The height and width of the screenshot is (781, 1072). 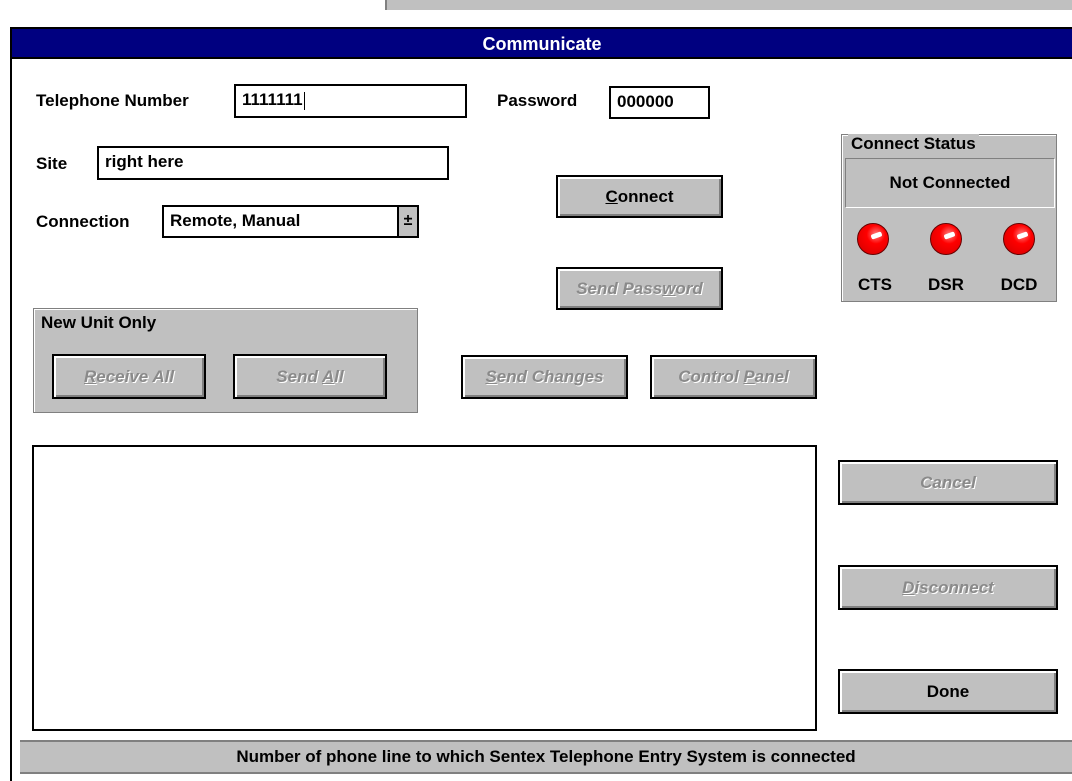 What do you see at coordinates (129, 376) in the screenshot?
I see `receive-all-button: Receive All` at bounding box center [129, 376].